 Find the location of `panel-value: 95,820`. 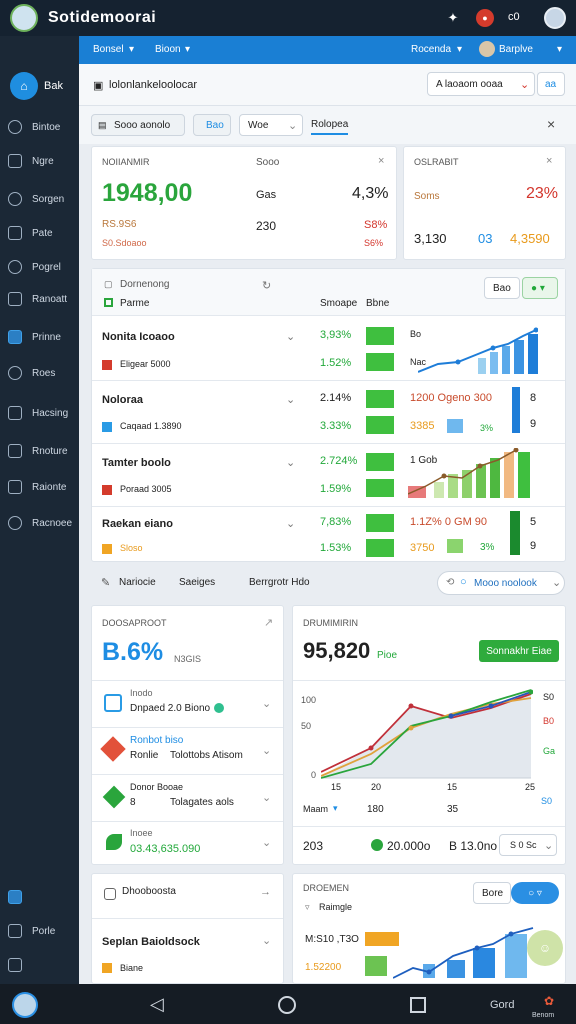

panel-value: 95,820 is located at coordinates (337, 650).